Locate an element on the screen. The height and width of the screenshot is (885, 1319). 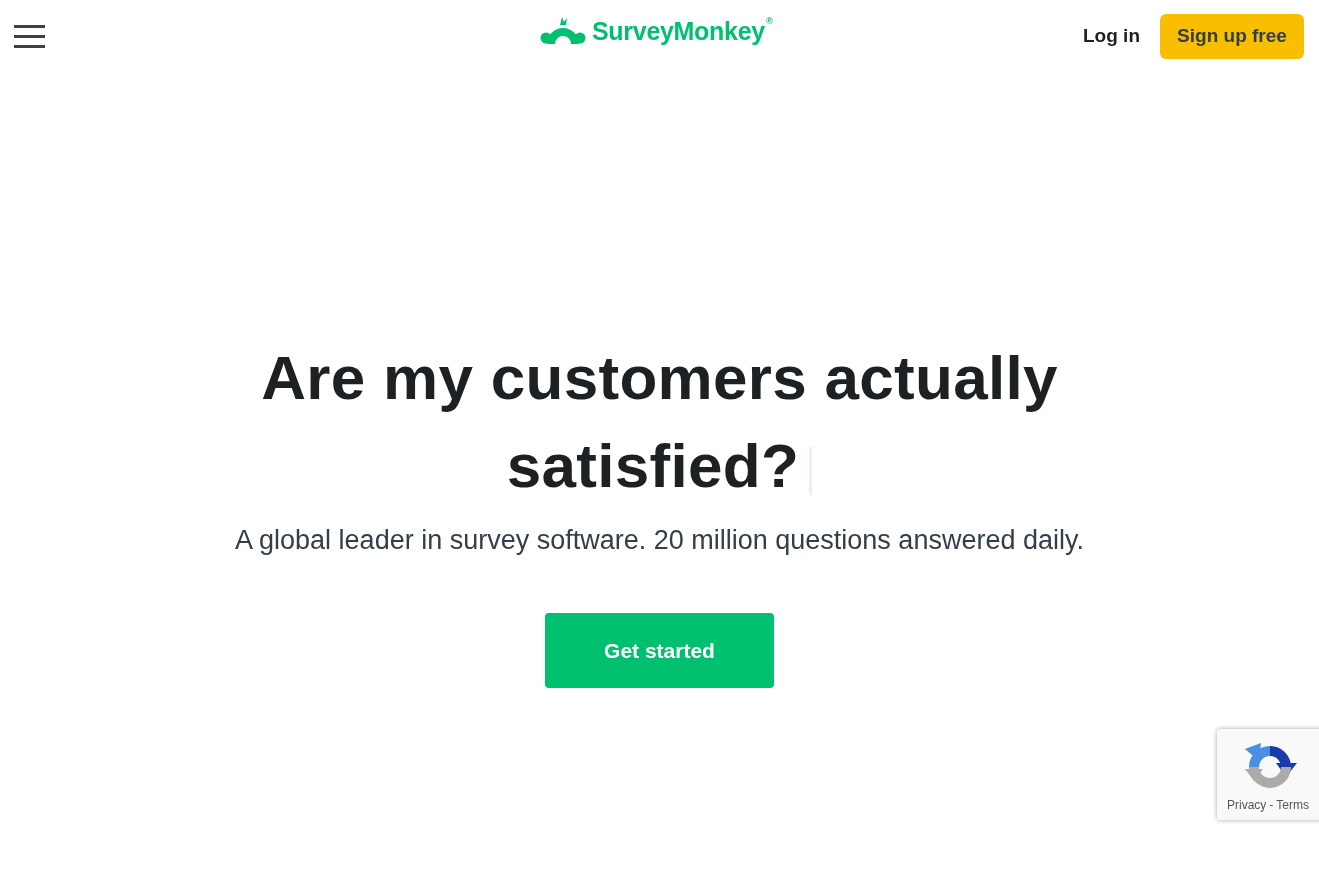
privacy-link: Privacy is located at coordinates (1247, 805).